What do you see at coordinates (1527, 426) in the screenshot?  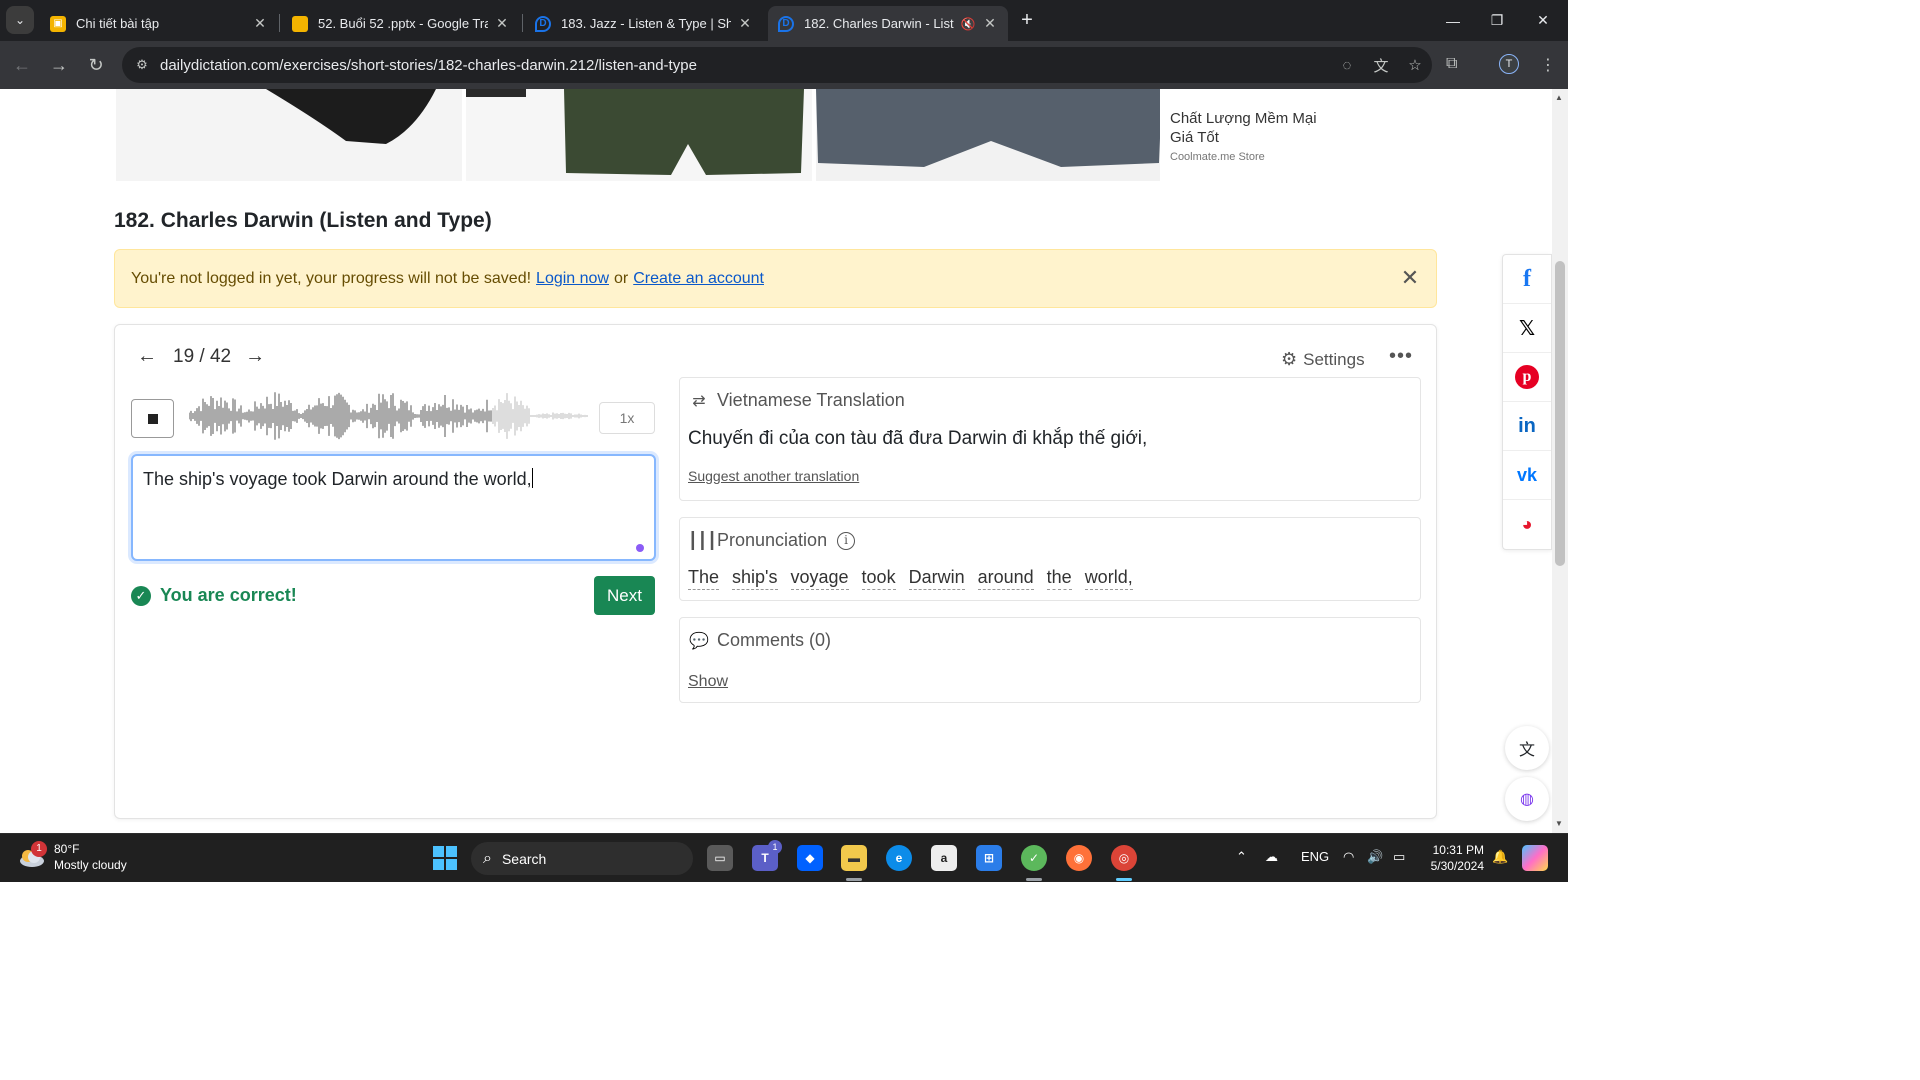 I see `linkedin-icon: in` at bounding box center [1527, 426].